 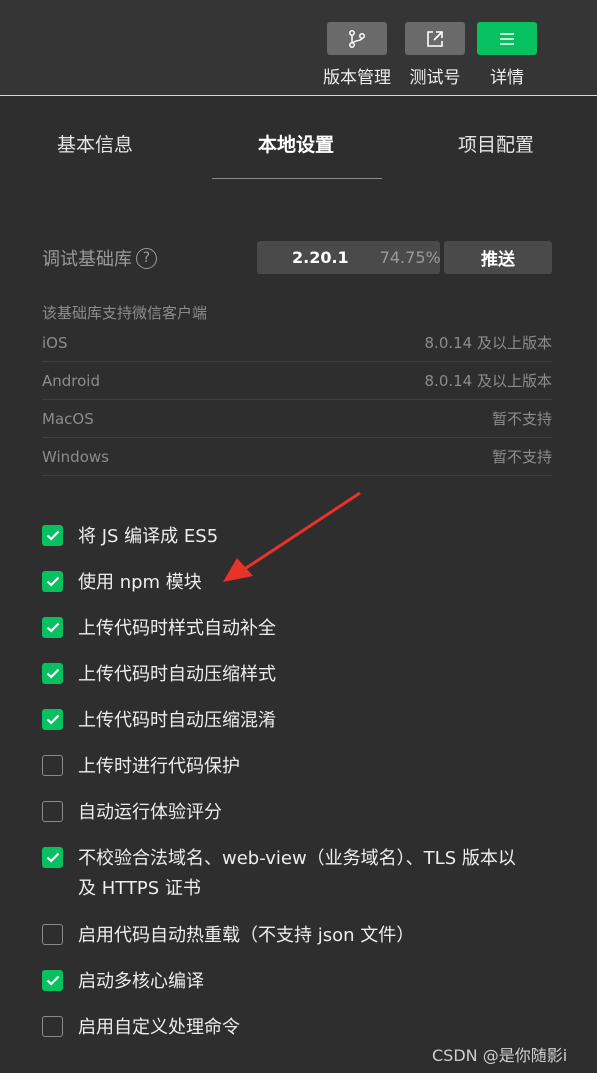 I want to click on option-hot-reload: 启用代码自动热重载（不支持 json 文件）, so click(x=280, y=936).